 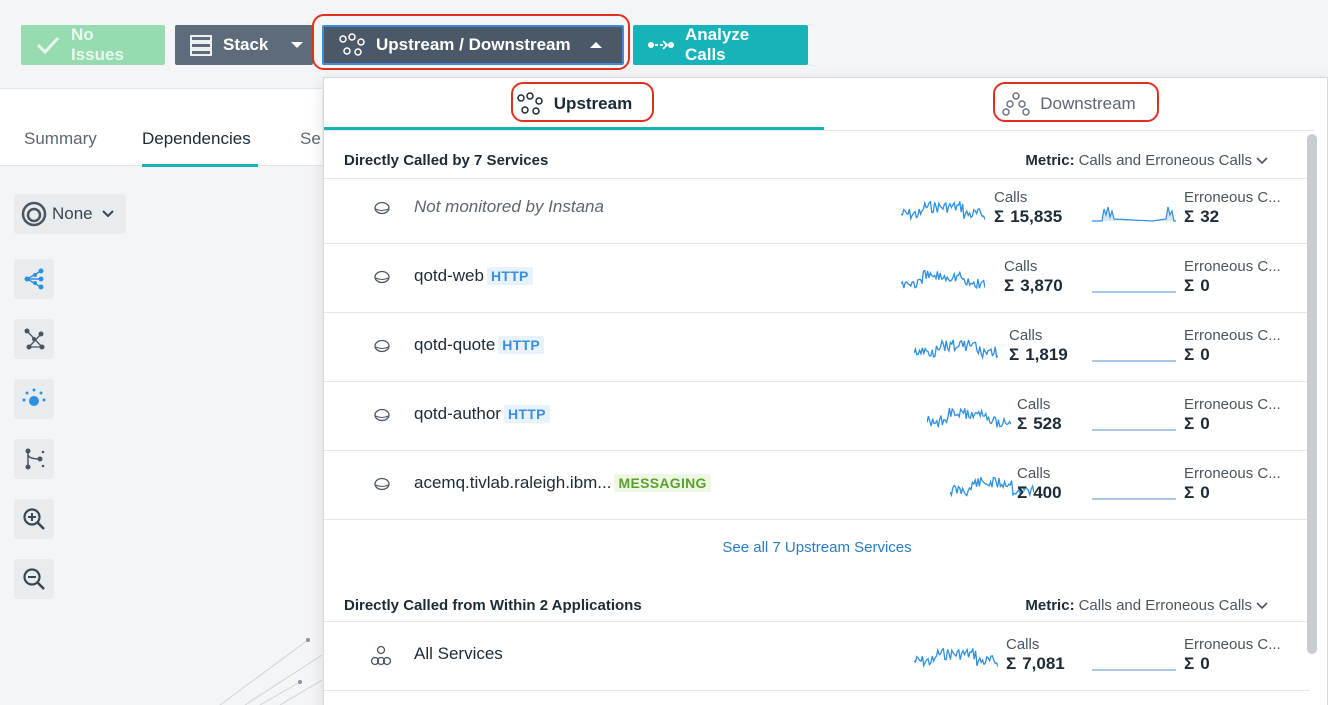 I want to click on service-row: All Services Calls Σ 7,081 Erroneous C... Σ 0, so click(x=817, y=656).